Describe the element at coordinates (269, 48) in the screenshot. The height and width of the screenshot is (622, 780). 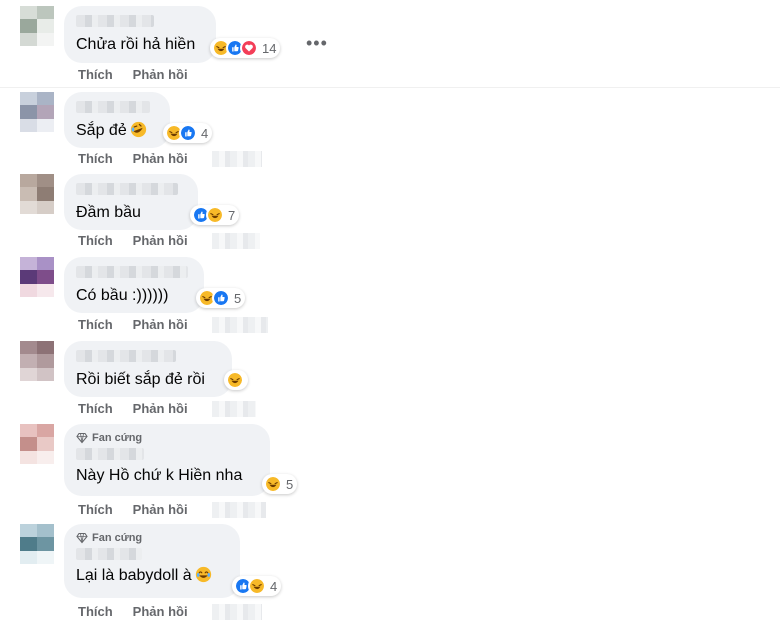
I see `reaction-count: 14` at that location.